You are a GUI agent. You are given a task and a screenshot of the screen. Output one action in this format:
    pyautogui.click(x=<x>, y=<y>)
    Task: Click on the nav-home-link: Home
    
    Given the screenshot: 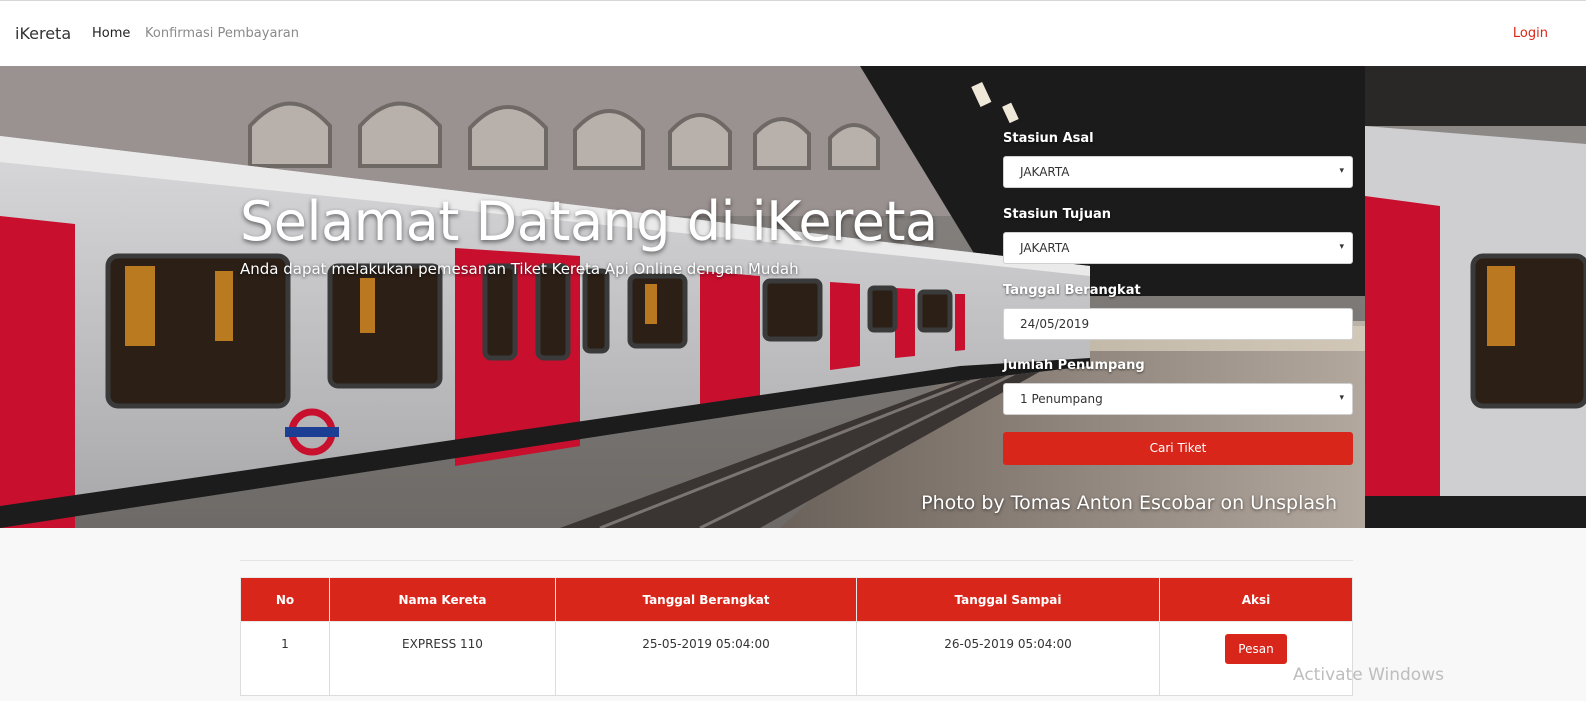 What is the action you would take?
    pyautogui.click(x=111, y=33)
    